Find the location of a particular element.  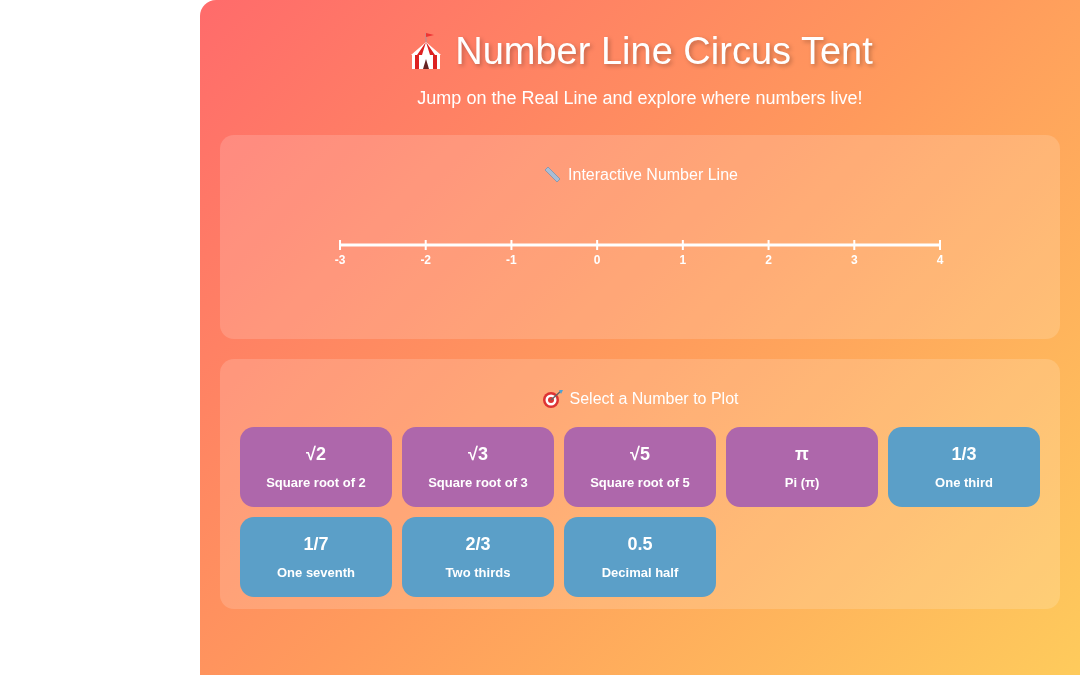

panel-heading: Interactive Number Line is located at coordinates (653, 175).